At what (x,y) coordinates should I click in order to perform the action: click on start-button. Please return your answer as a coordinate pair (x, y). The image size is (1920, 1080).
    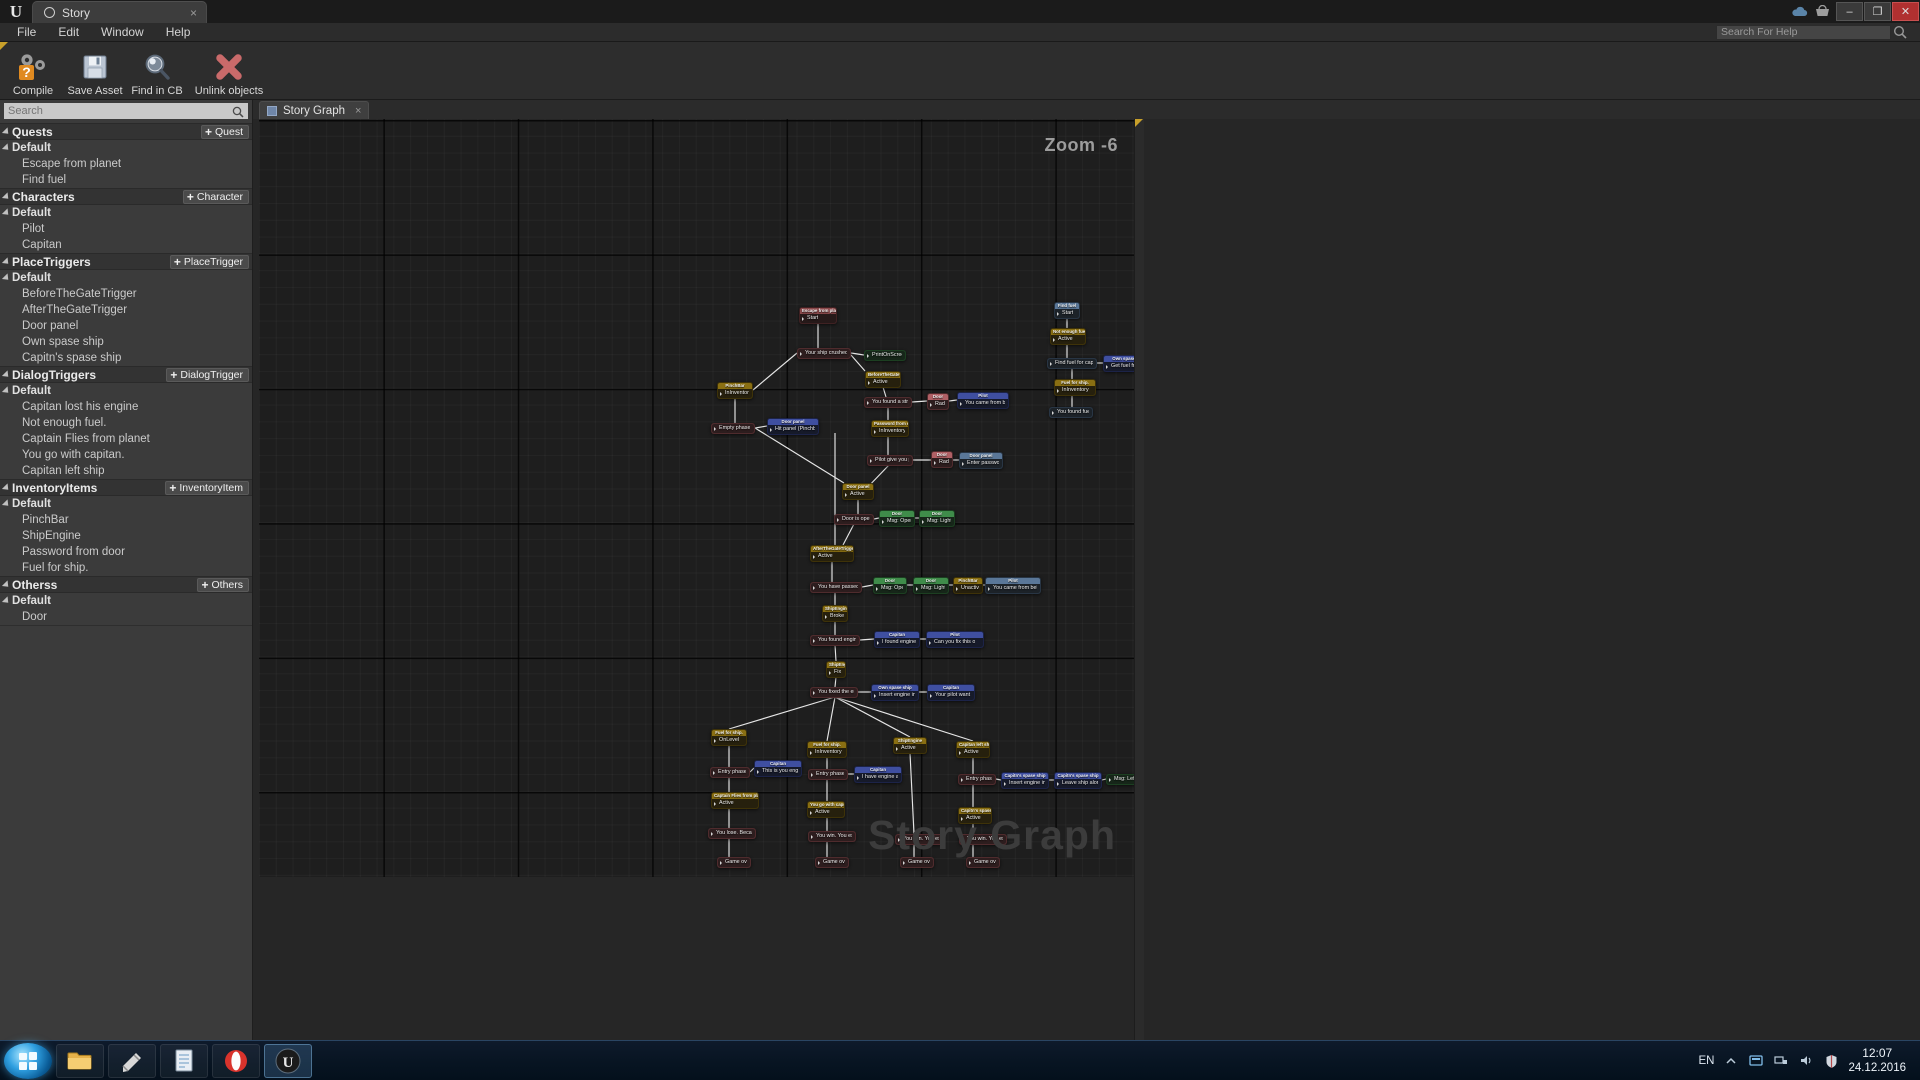
    Looking at the image, I should click on (28, 1060).